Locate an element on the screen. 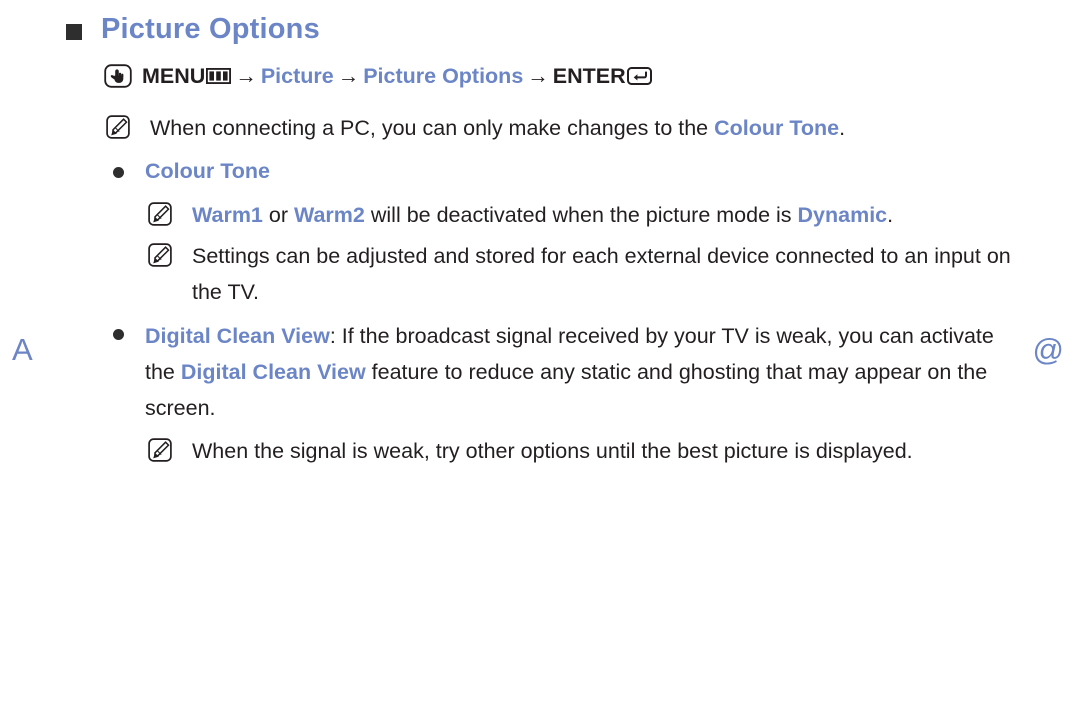 Image resolution: width=1080 pixels, height=705 pixels. note-2-highlight-2: Warm2 is located at coordinates (329, 215).